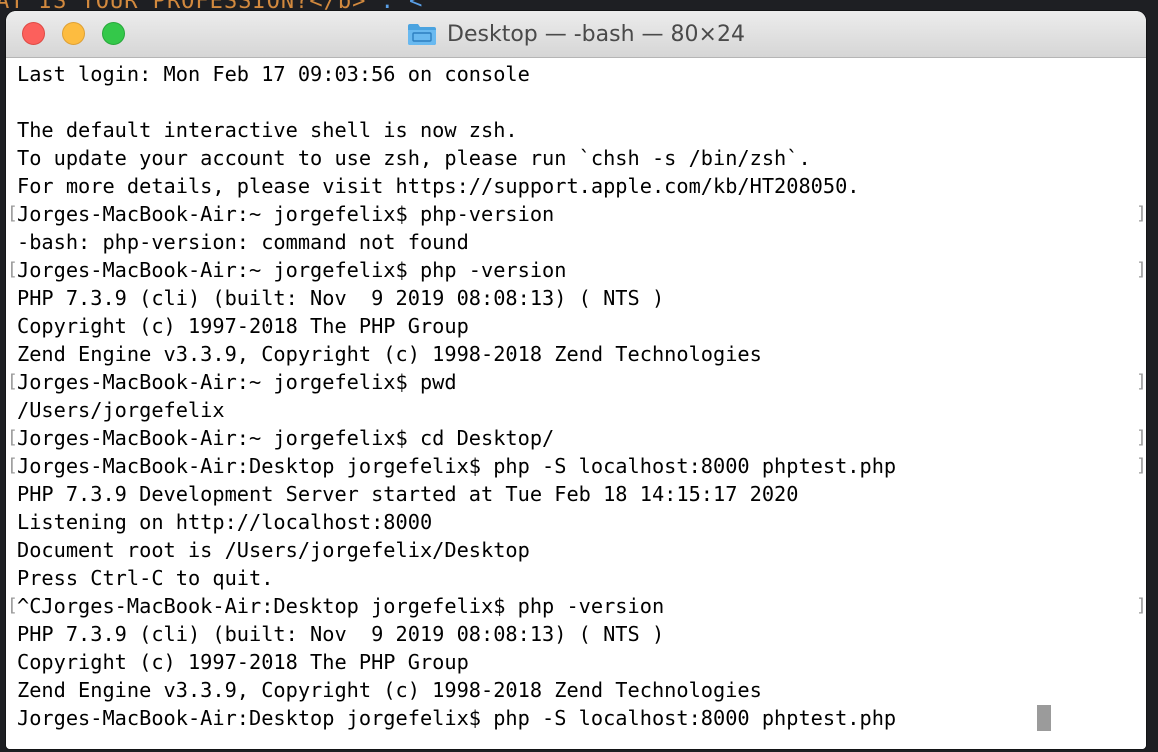 This screenshot has height=752, width=1158. I want to click on window-title-text: Desktop — -bash — 80×24, so click(596, 34).